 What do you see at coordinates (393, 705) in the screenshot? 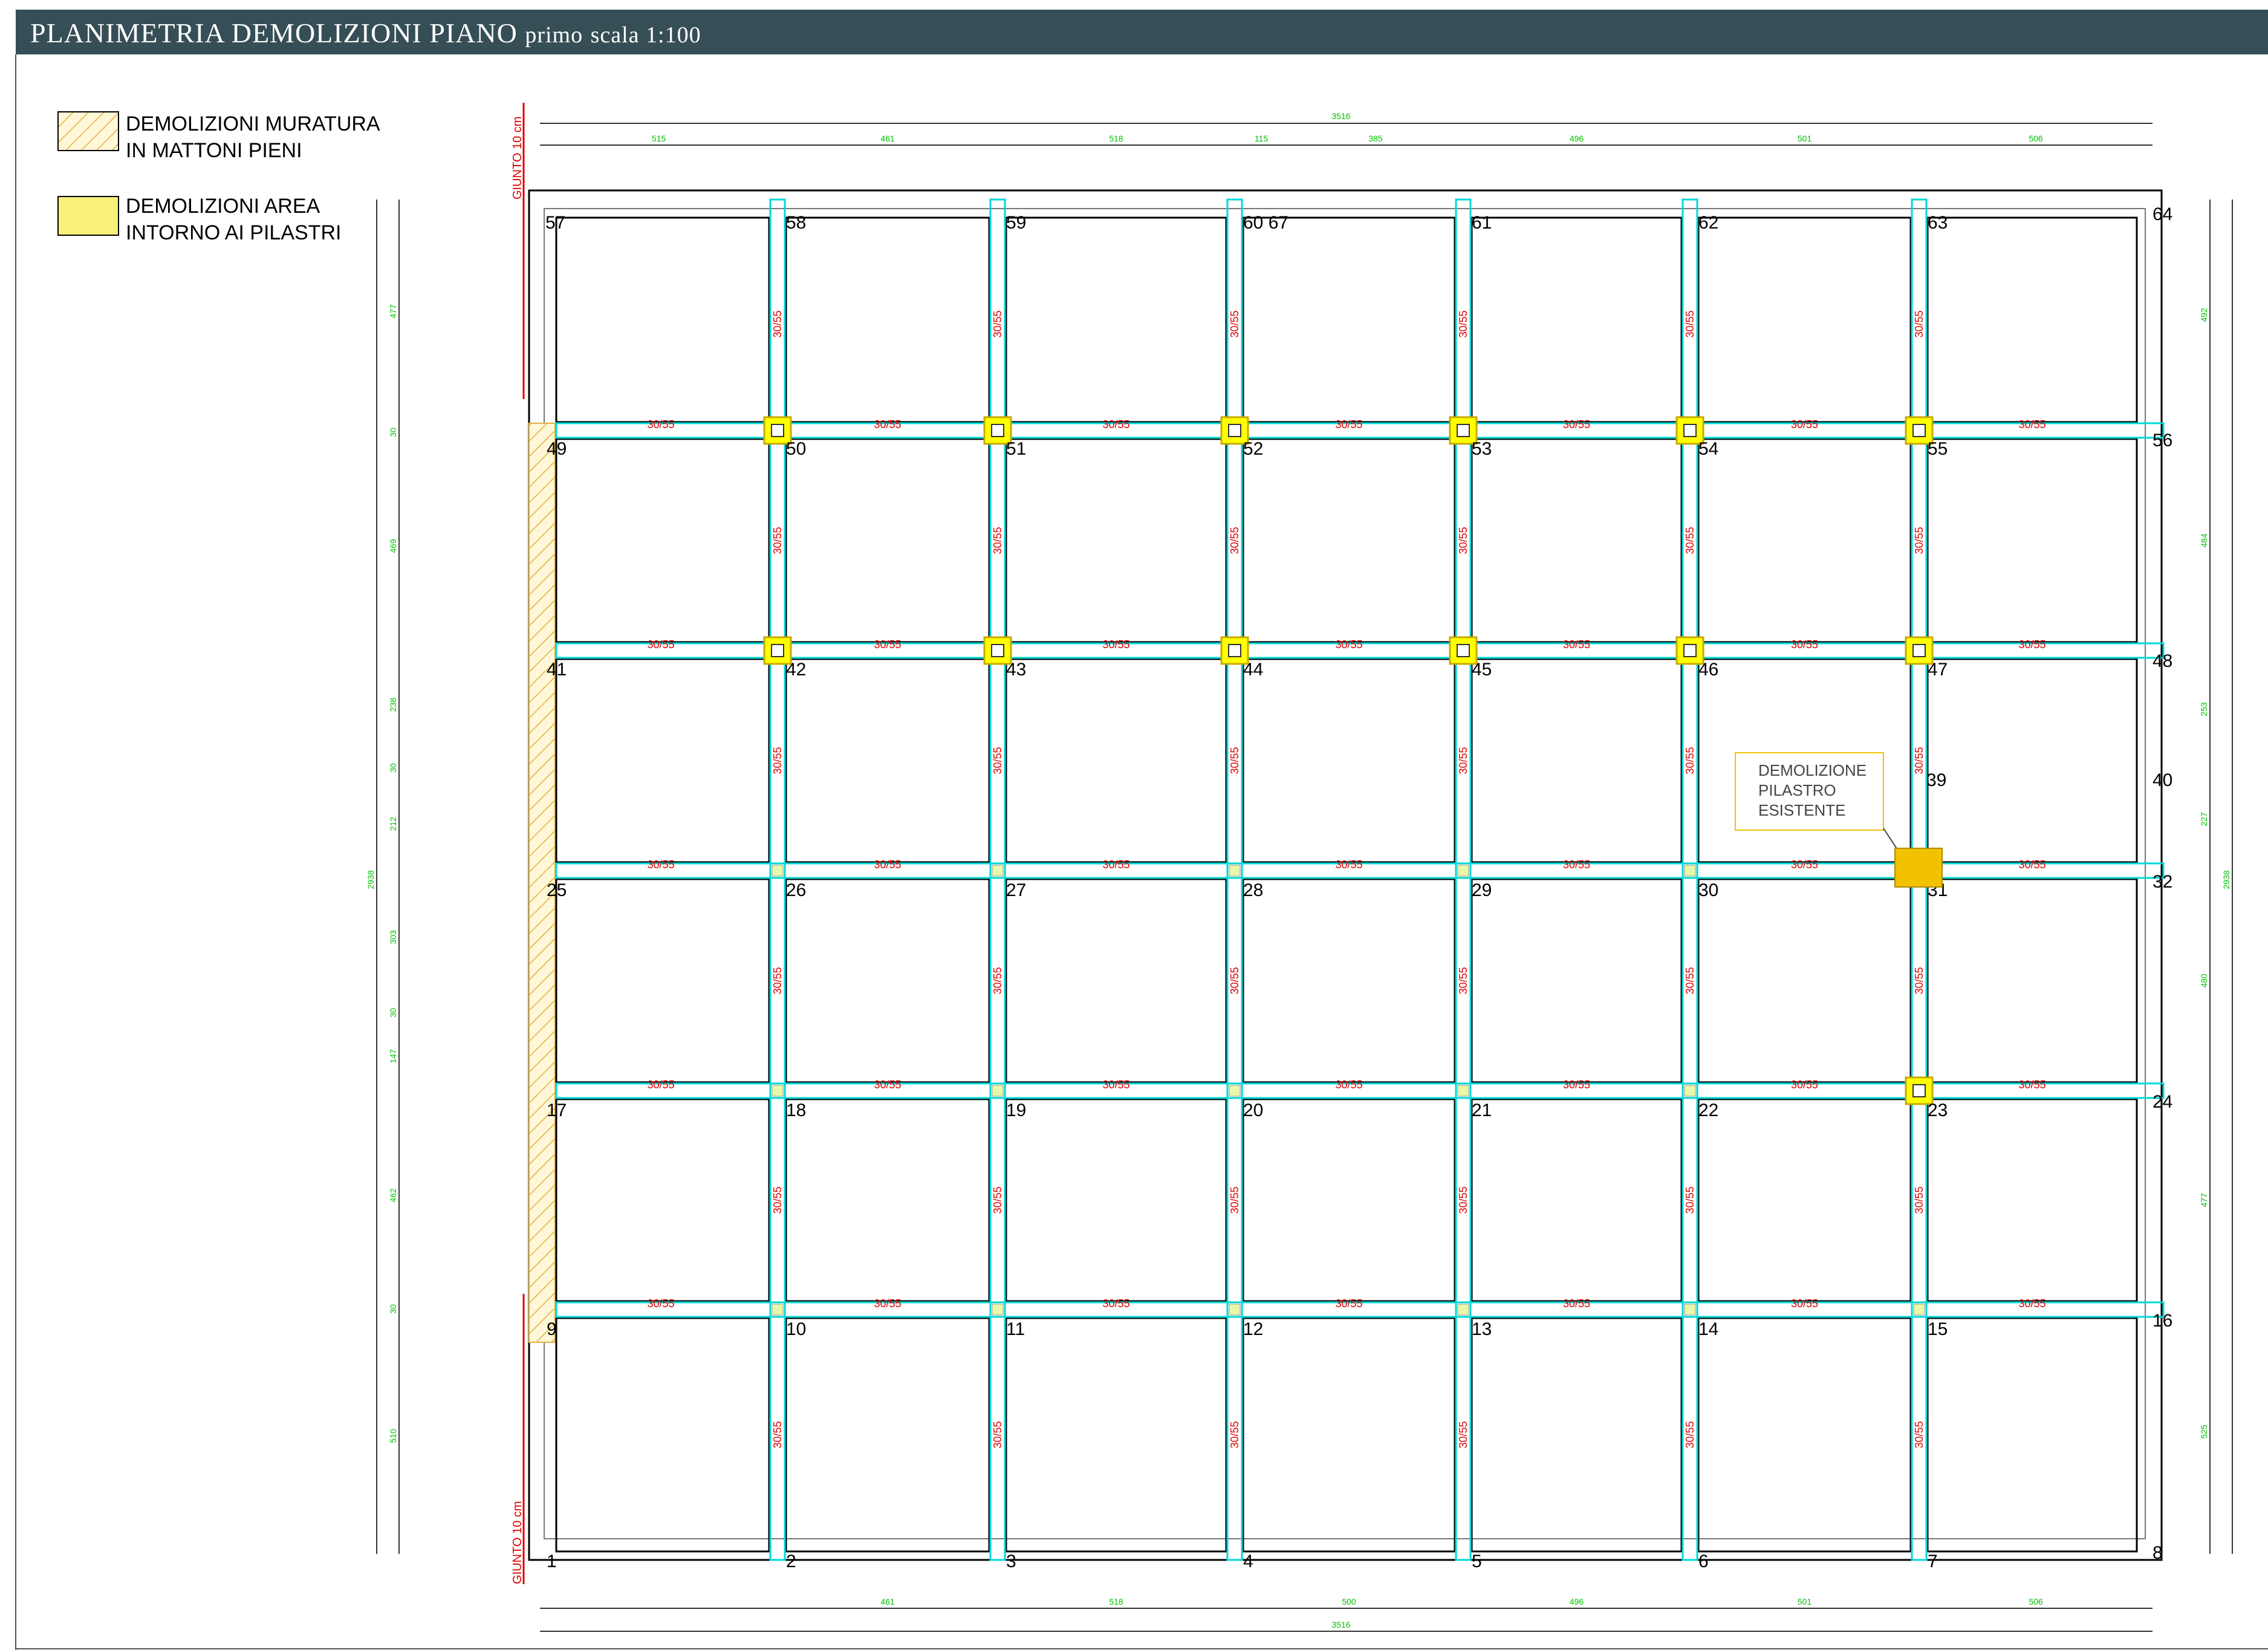
I see `dimension-label: 238` at bounding box center [393, 705].